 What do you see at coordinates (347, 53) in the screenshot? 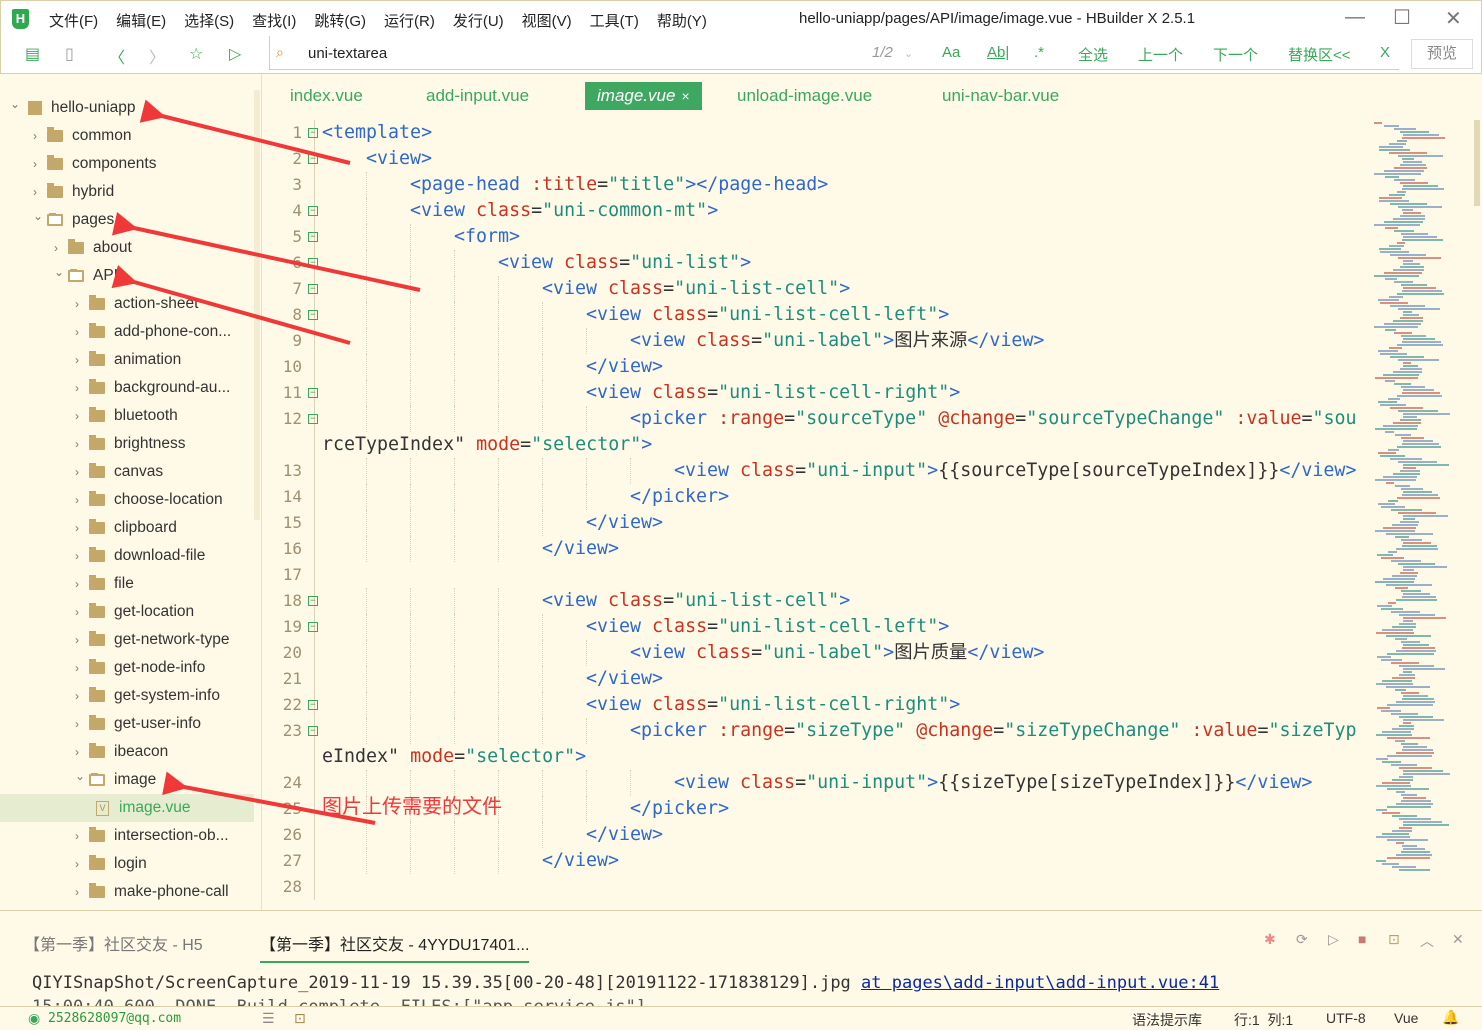
I see `search-input: uni-textarea` at bounding box center [347, 53].